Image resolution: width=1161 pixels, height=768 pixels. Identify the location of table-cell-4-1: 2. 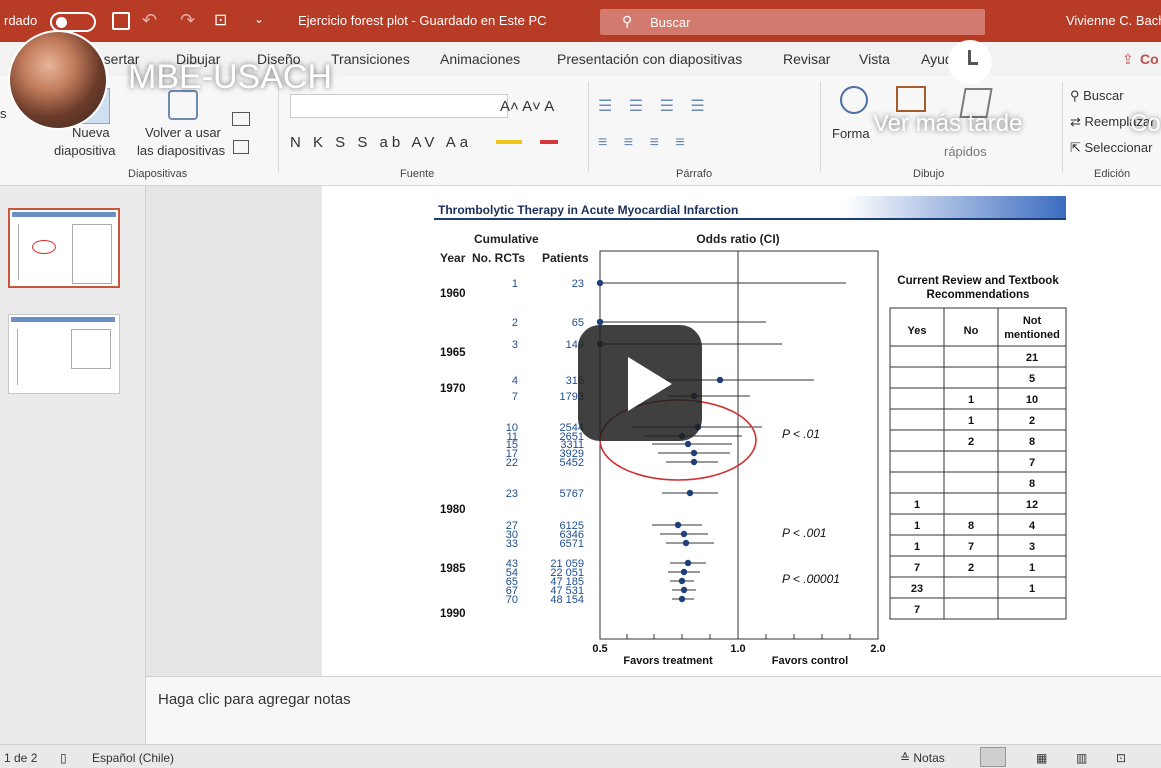
(971, 442).